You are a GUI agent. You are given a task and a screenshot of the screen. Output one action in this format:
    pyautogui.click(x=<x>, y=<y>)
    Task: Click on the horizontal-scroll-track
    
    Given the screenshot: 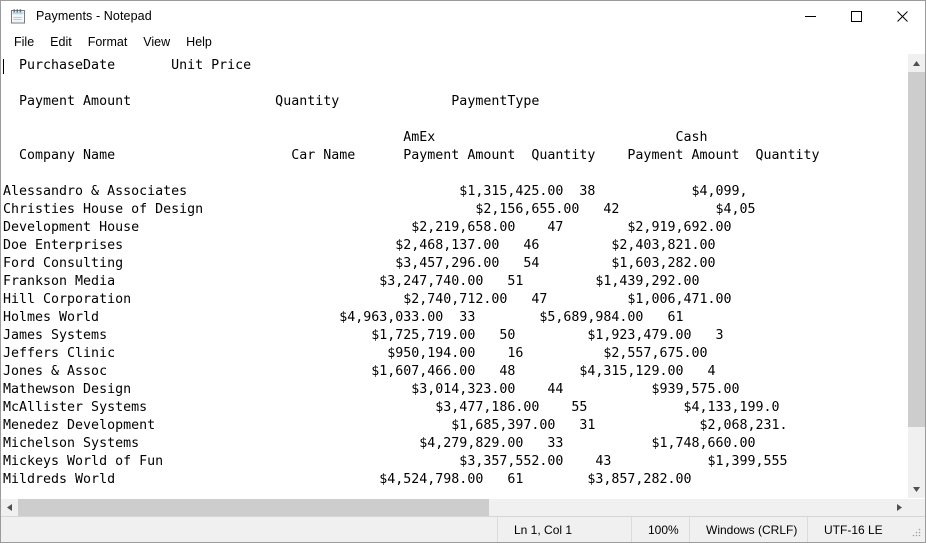 What is the action you would take?
    pyautogui.click(x=454, y=507)
    